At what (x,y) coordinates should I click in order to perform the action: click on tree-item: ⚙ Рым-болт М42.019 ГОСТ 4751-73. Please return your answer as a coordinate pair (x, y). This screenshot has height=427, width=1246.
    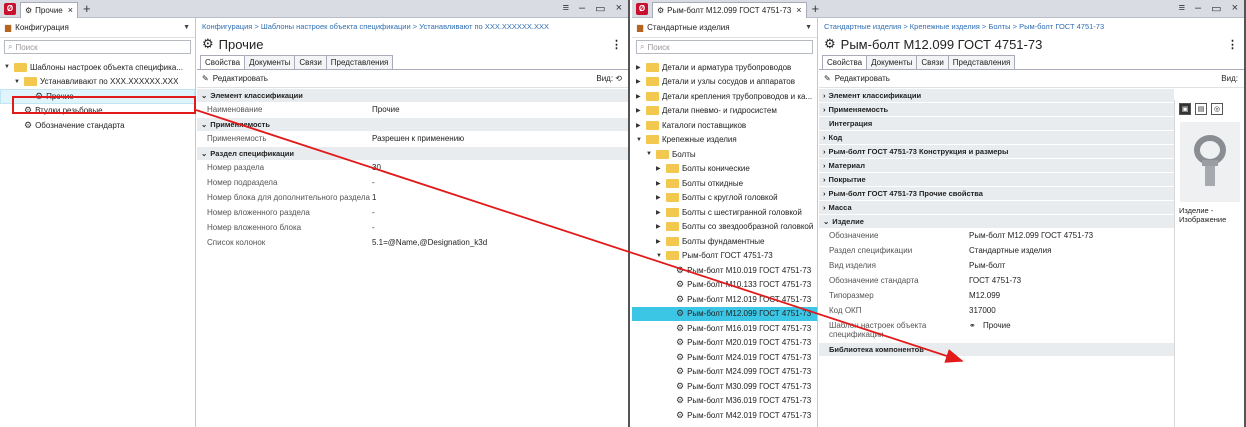
    Looking at the image, I should click on (724, 415).